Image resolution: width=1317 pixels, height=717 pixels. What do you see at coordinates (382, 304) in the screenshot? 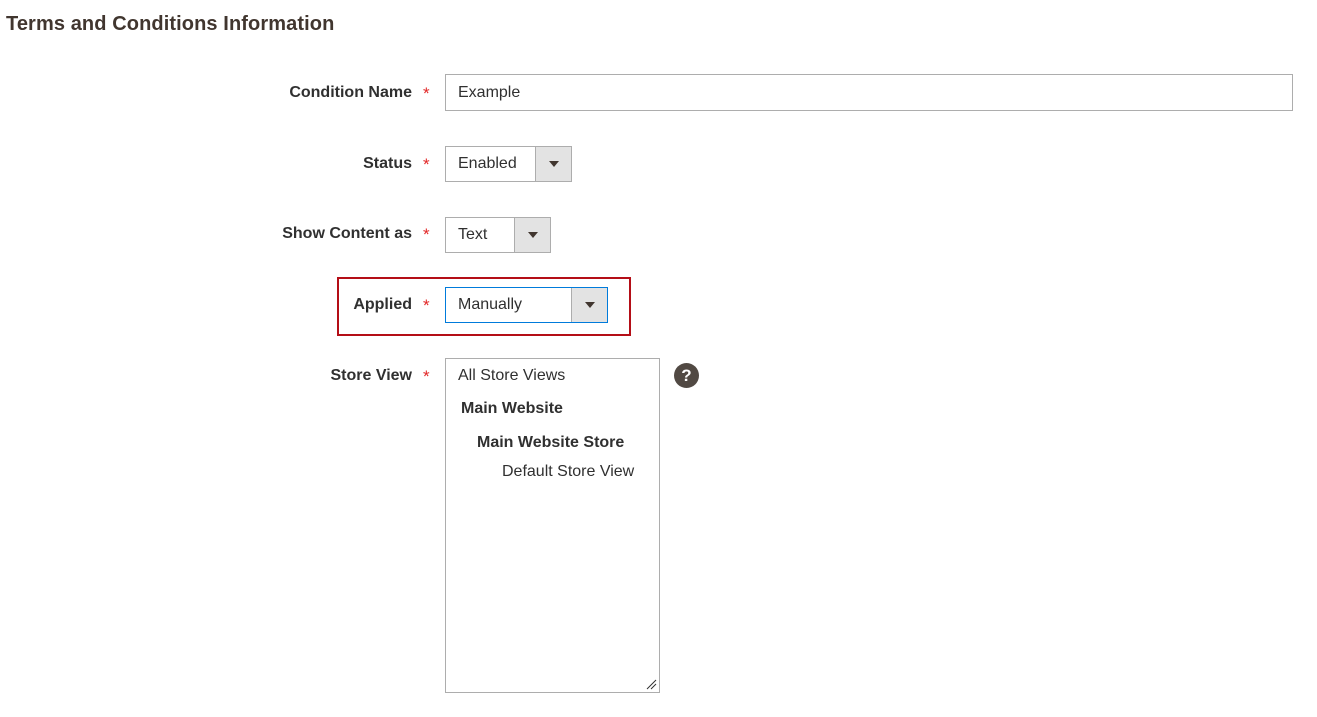
I see `applied-label: Applied` at bounding box center [382, 304].